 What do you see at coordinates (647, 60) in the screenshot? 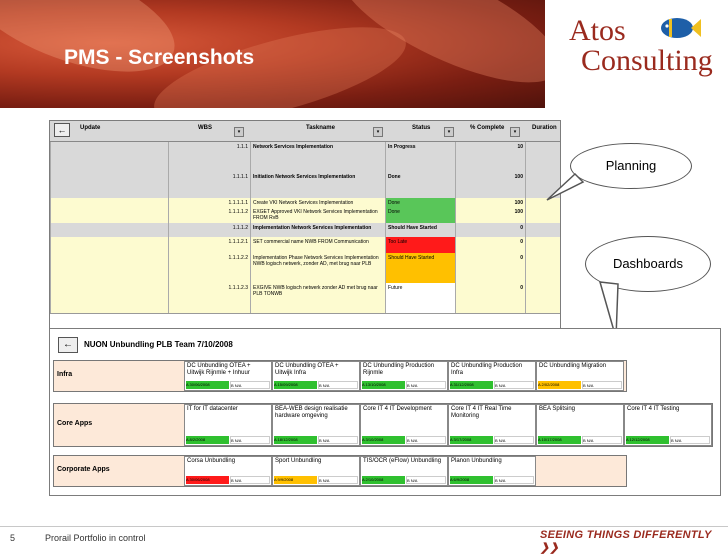
I see `logo-line2: Consulting` at bounding box center [647, 60].